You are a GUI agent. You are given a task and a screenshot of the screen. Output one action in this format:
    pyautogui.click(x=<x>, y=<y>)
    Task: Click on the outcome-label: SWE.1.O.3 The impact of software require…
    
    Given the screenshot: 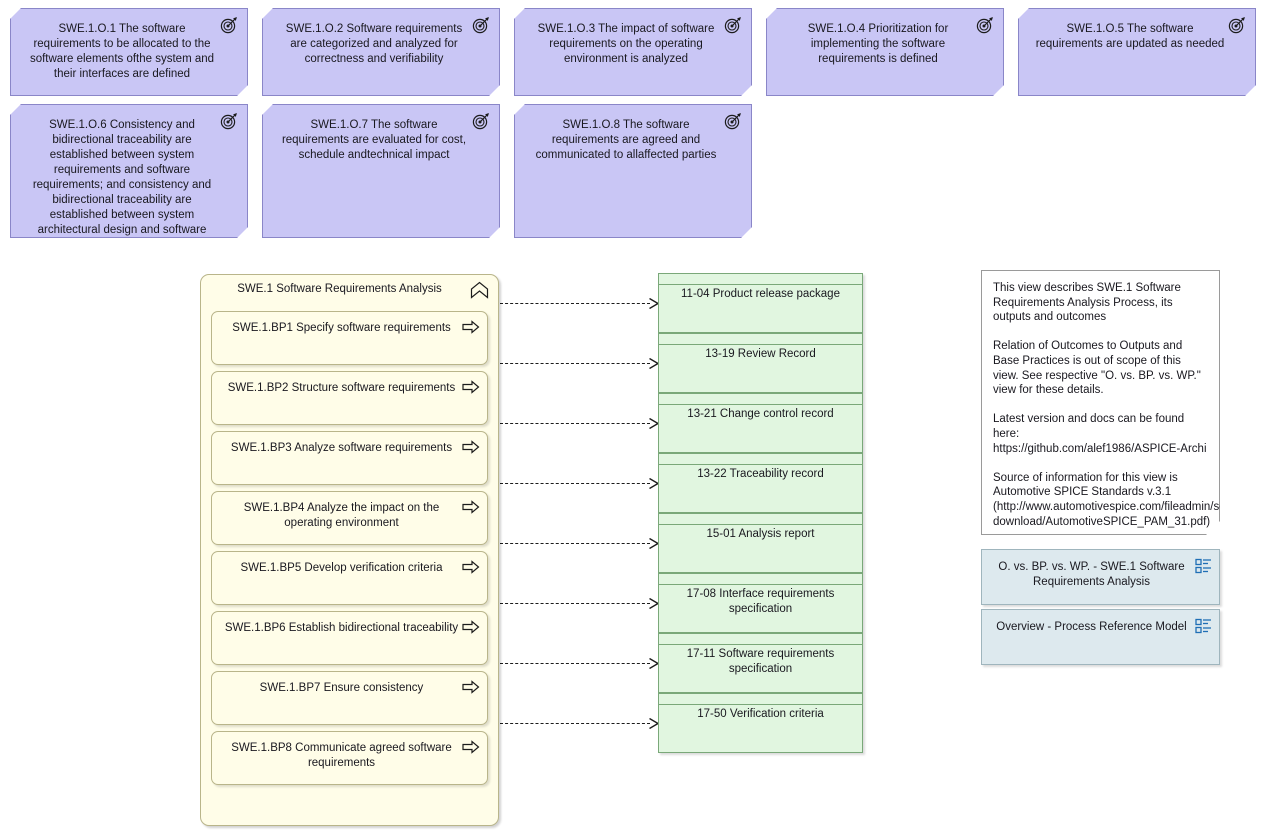 What is the action you would take?
    pyautogui.click(x=626, y=44)
    